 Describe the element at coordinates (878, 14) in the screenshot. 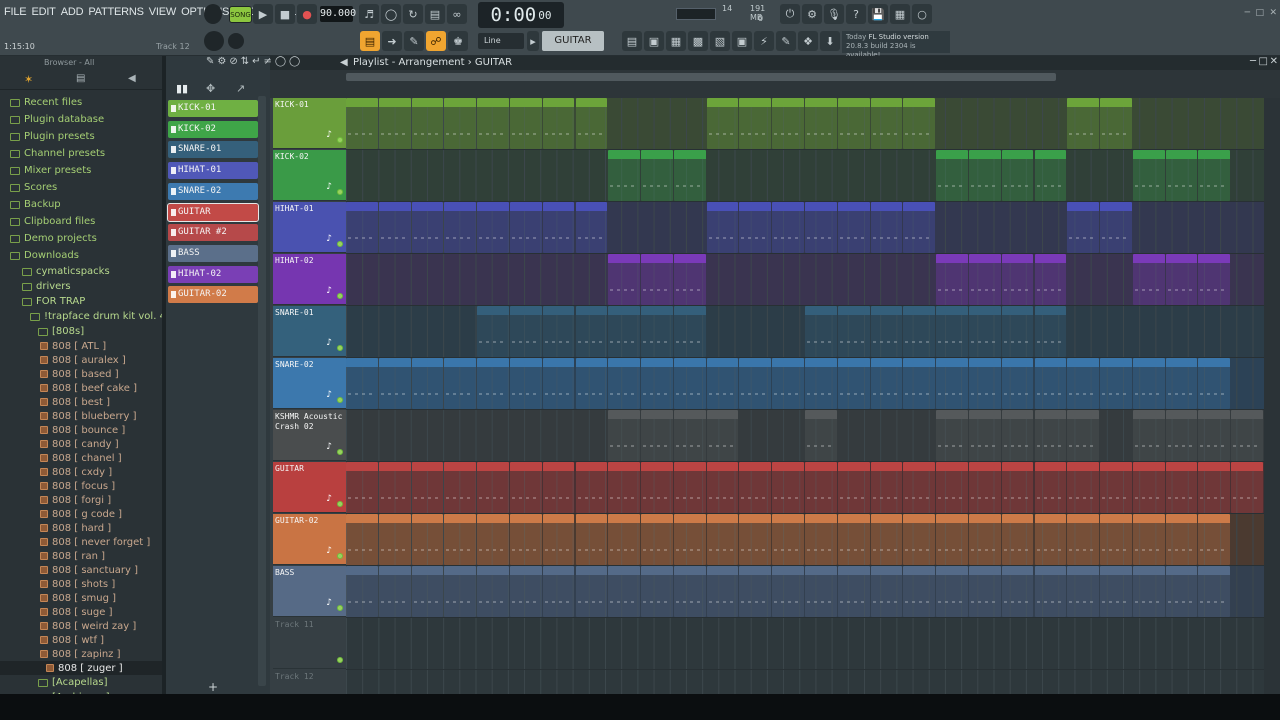

I see `save-icon: 💾` at that location.